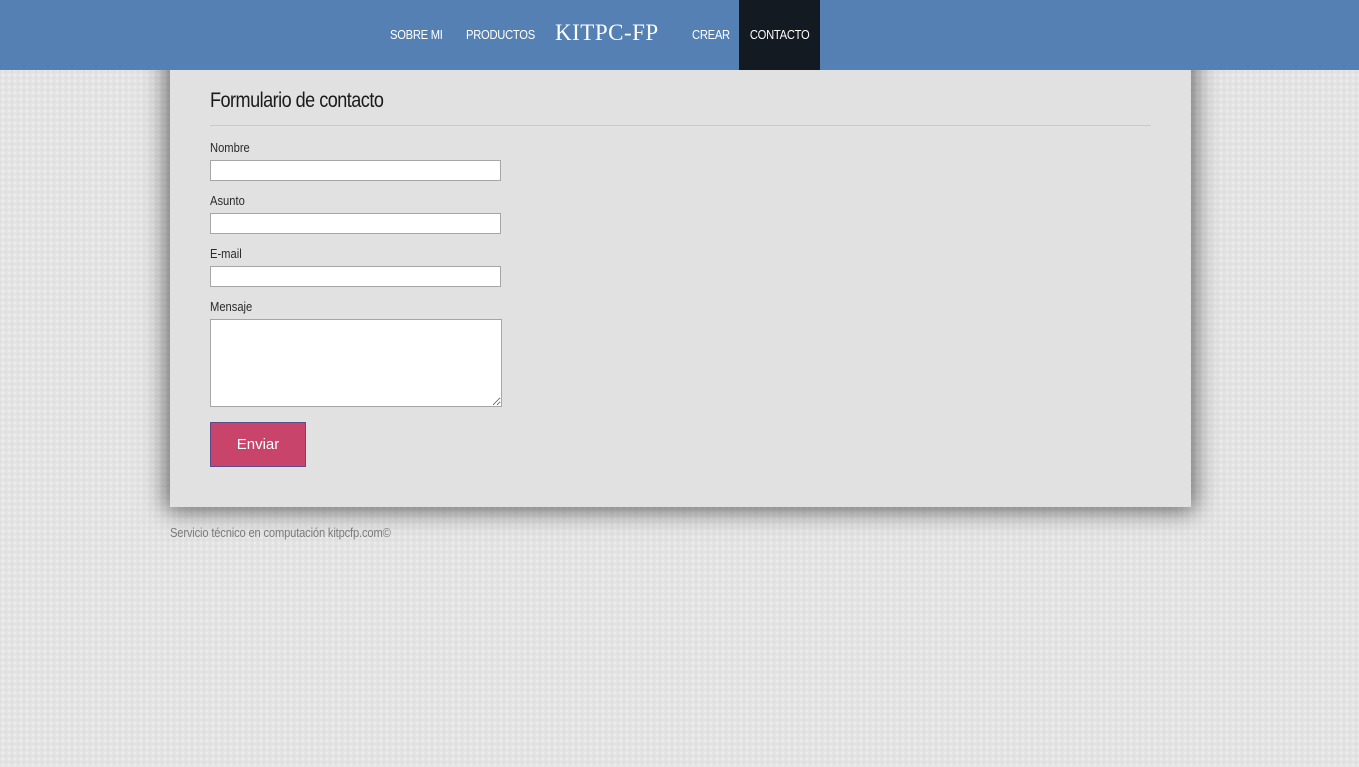 The height and width of the screenshot is (767, 1359). I want to click on asunto-label: Asunto, so click(230, 200).